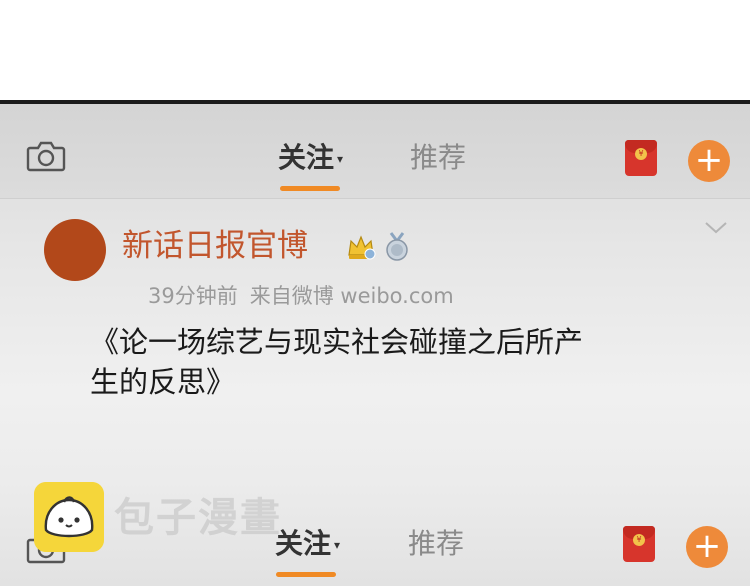 The width and height of the screenshot is (750, 586). What do you see at coordinates (75, 250) in the screenshot?
I see `avatar` at bounding box center [75, 250].